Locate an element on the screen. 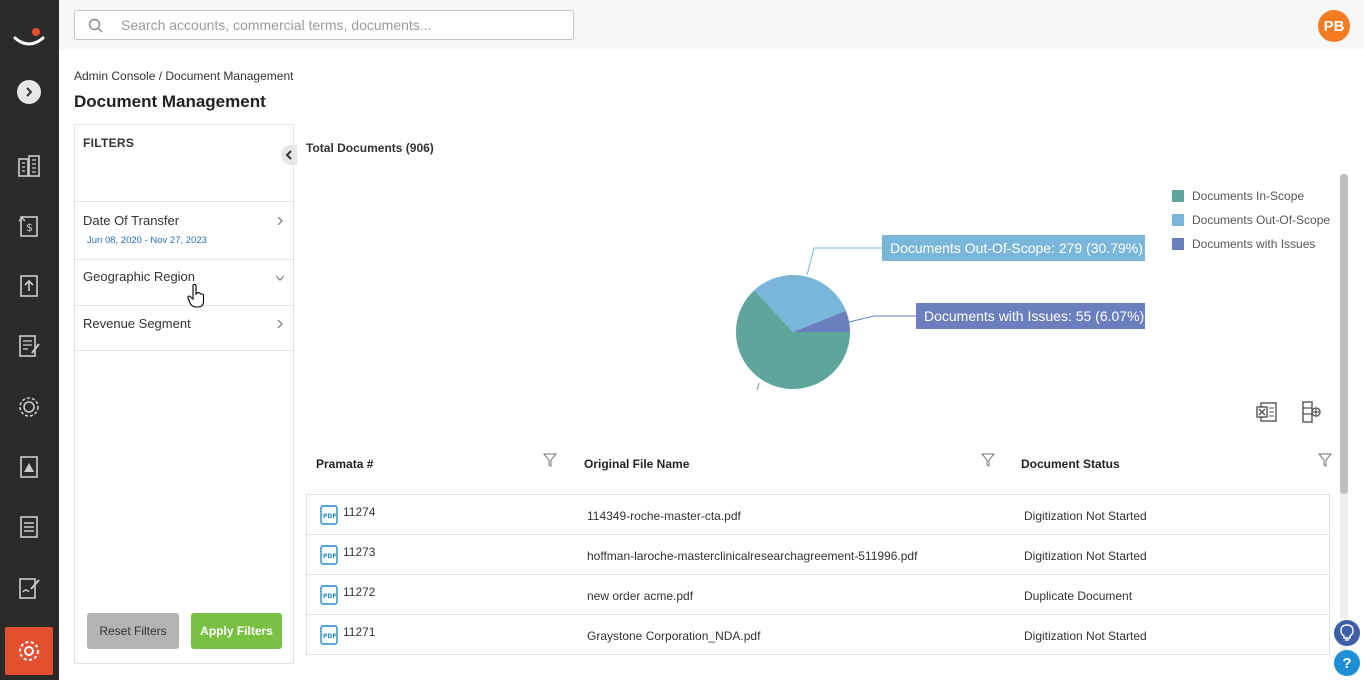  legend-label: Documents Out-Of-Scope is located at coordinates (1261, 220).